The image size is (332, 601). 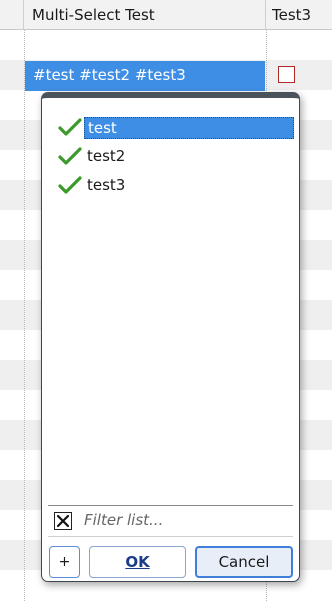 I want to click on column-header-test3: Test3, so click(x=299, y=15).